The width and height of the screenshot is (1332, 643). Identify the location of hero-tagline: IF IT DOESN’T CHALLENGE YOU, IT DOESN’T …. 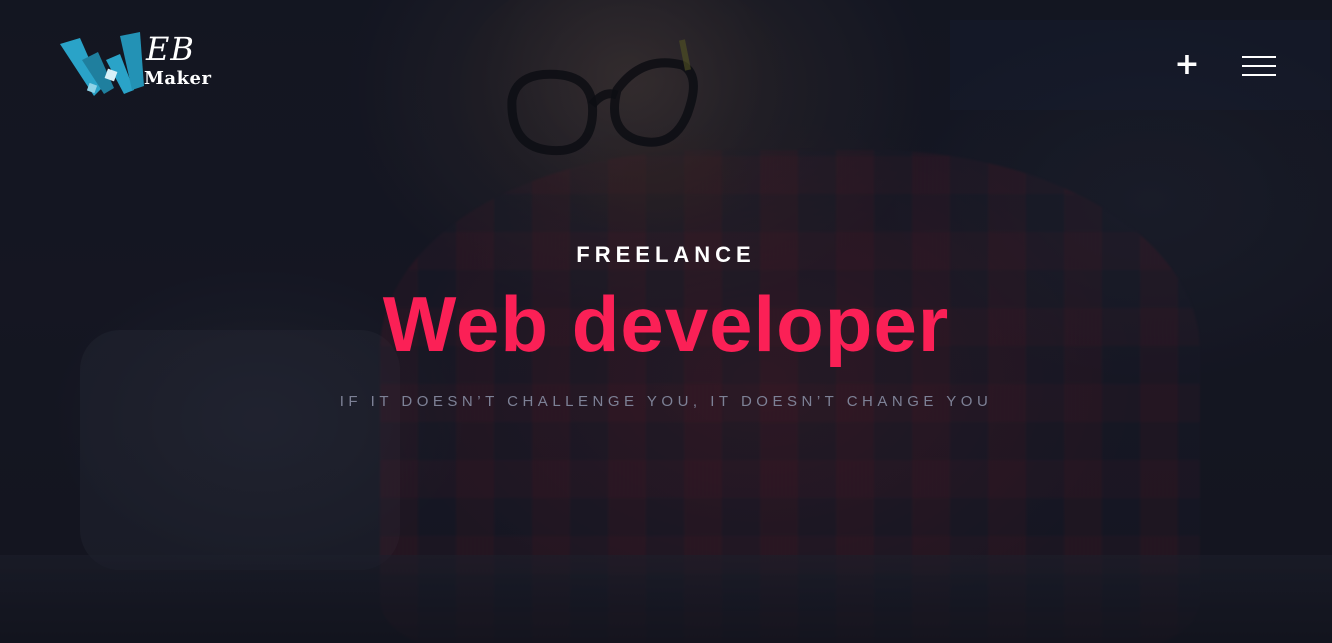
(666, 401).